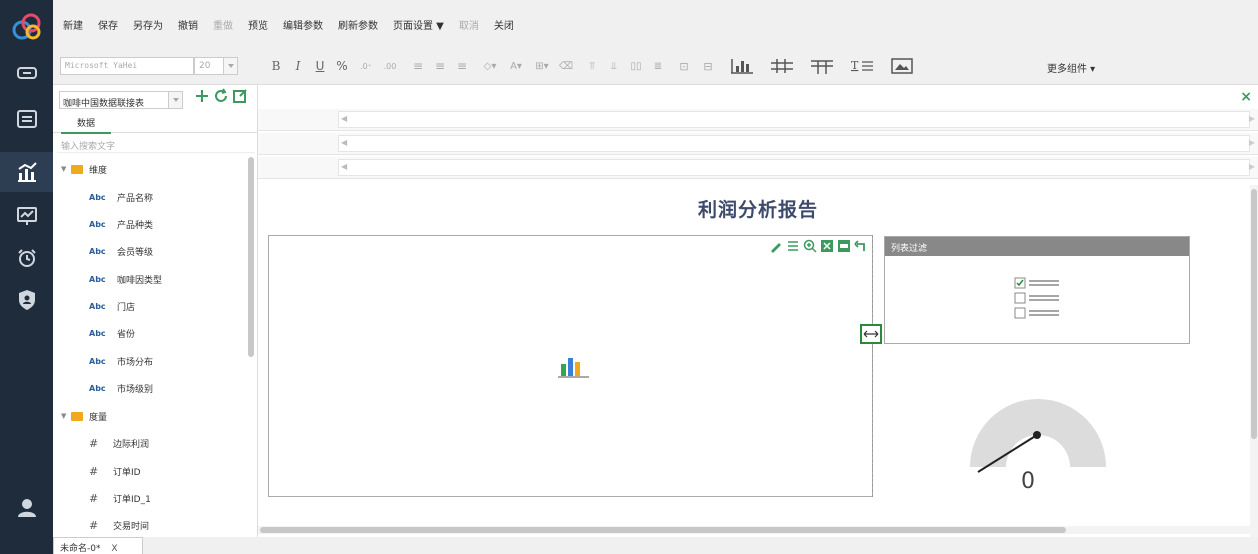 This screenshot has height=554, width=1258. What do you see at coordinates (223, 24) in the screenshot?
I see `menu-redo: 重做` at bounding box center [223, 24].